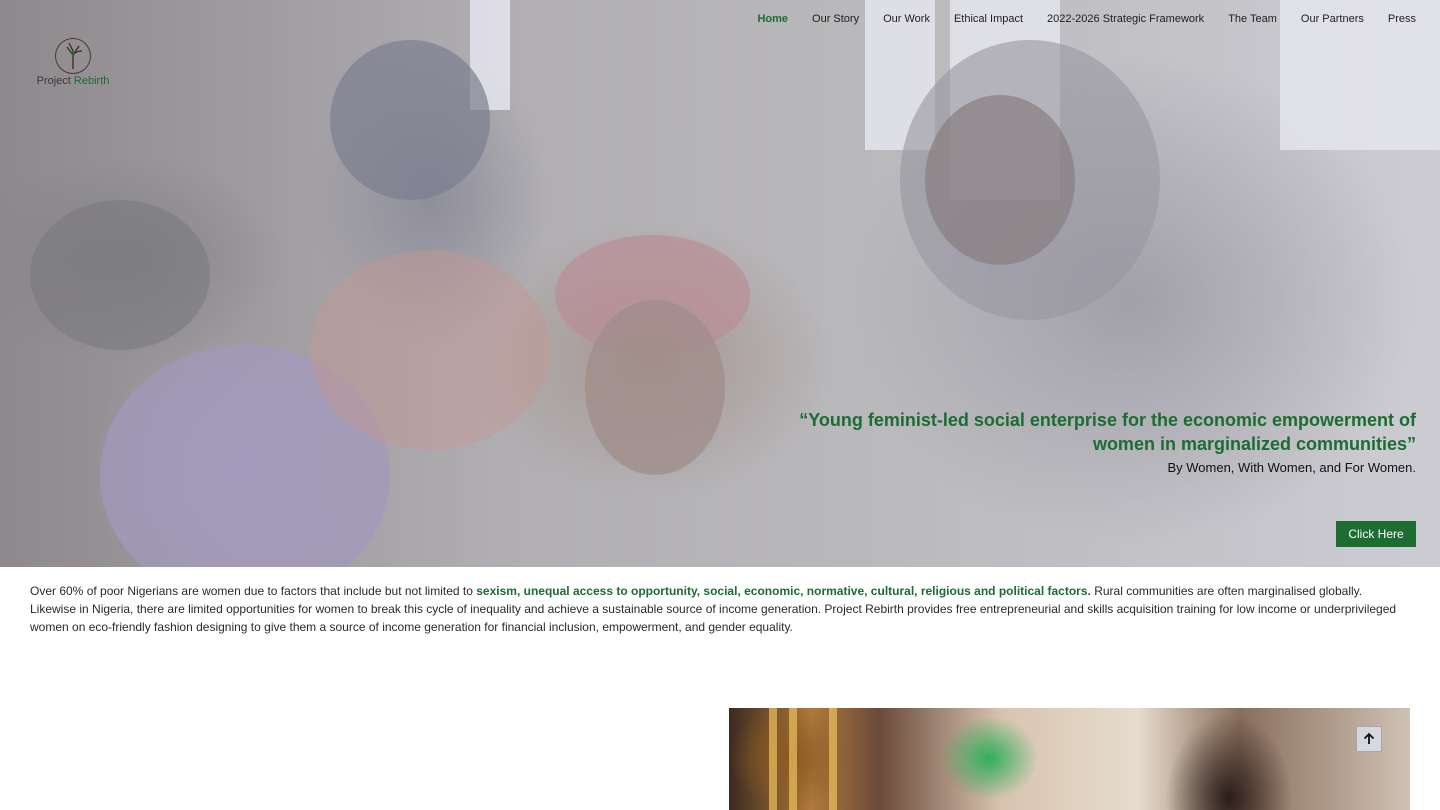 The width and height of the screenshot is (1440, 810). I want to click on logo-text: Project Rebirth, so click(73, 81).